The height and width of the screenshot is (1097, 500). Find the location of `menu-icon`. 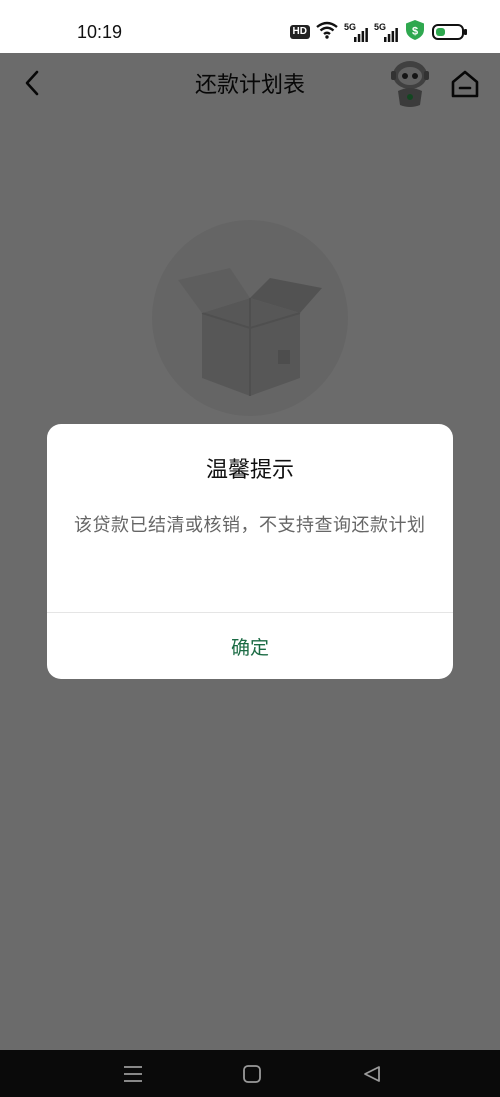

menu-icon is located at coordinates (133, 1074).